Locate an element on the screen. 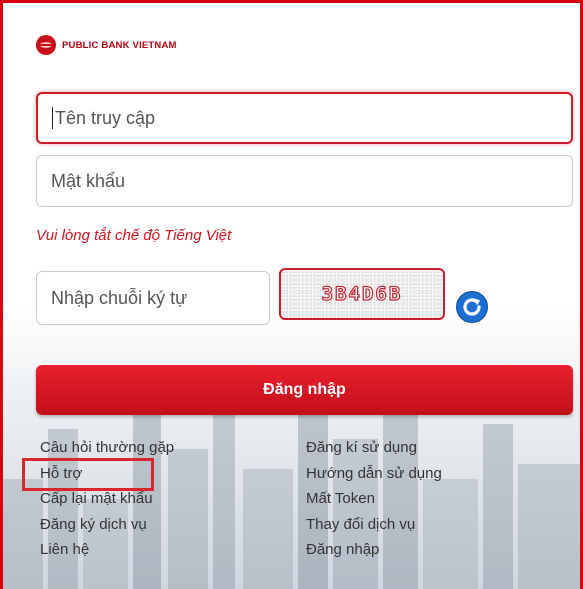 This screenshot has width=583, height=589. password-field is located at coordinates (304, 181).